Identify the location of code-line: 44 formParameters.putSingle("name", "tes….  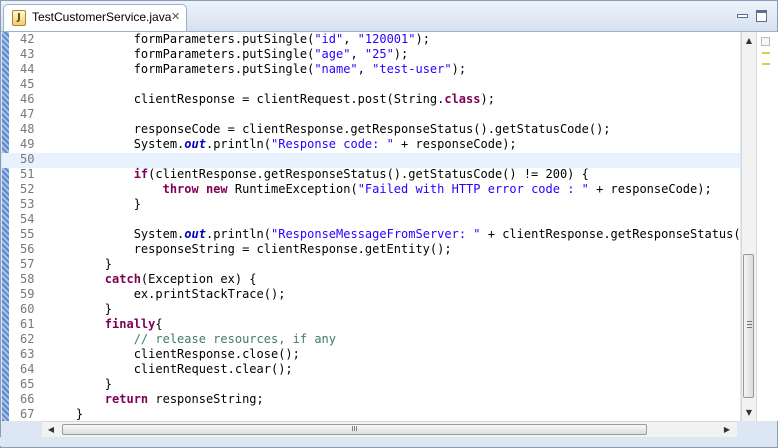
(371, 69).